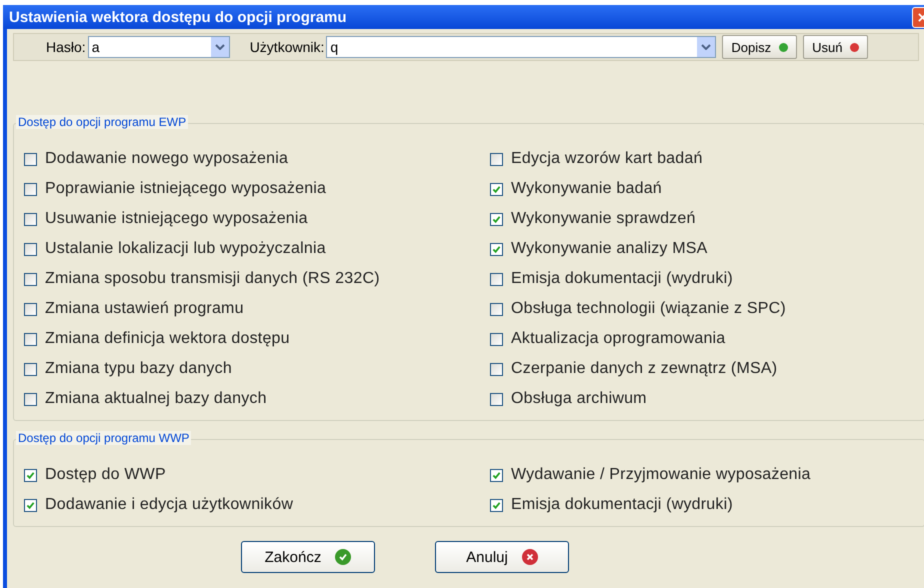  What do you see at coordinates (178, 17) in the screenshot?
I see `window-title: Ustawienia wektora dostępu do opcji programu` at bounding box center [178, 17].